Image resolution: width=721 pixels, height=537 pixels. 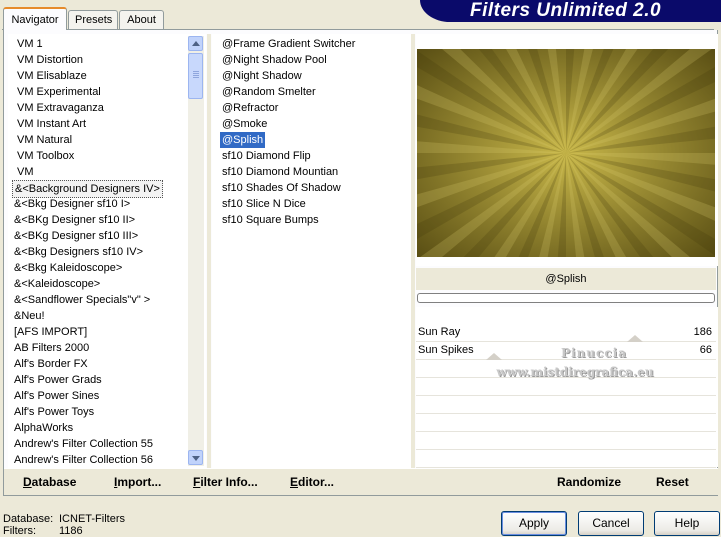 I want to click on status-filters-label: Filters:, so click(x=19, y=531).